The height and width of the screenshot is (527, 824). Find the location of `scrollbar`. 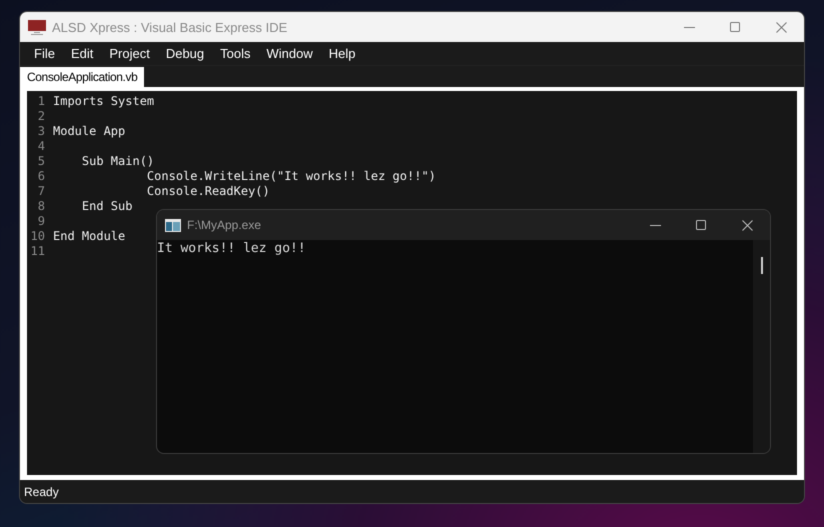

scrollbar is located at coordinates (761, 346).